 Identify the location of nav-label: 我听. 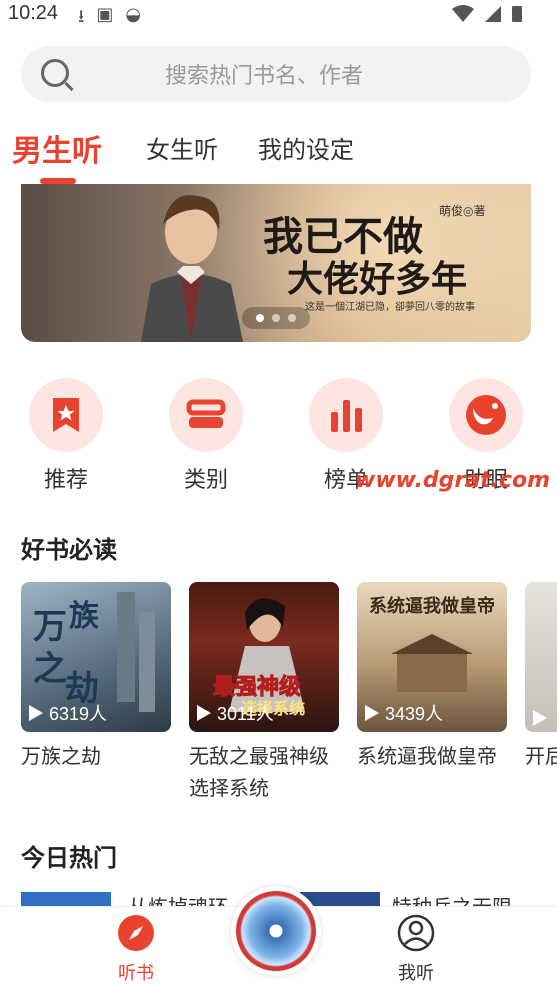
(416, 973).